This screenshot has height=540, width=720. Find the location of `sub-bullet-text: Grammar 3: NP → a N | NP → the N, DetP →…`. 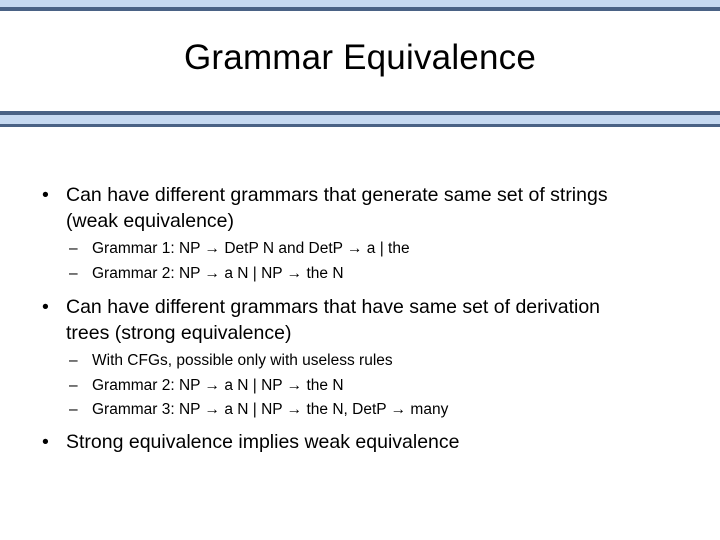

sub-bullet-text: Grammar 3: NP → a N | NP → the N, DetP →… is located at coordinates (270, 409).